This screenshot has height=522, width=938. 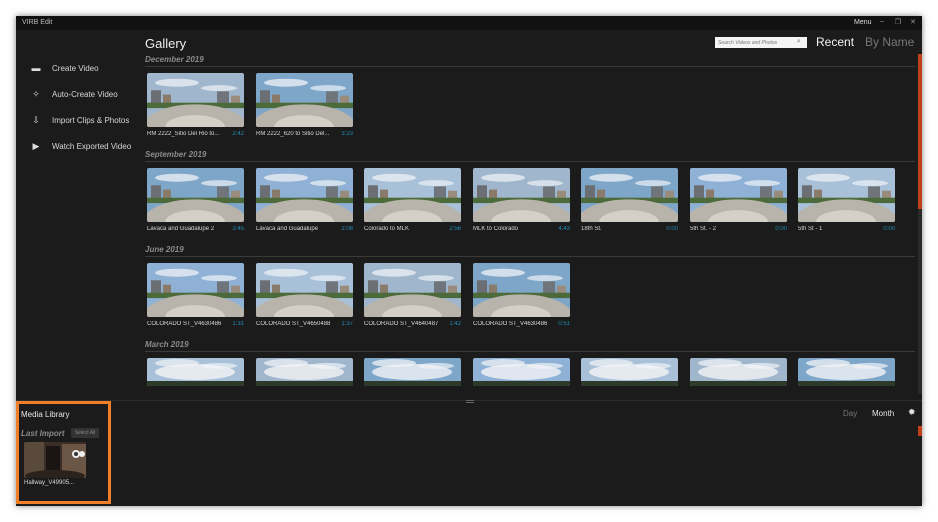 I want to click on sidebar-item-import: ⇩ Import Clips & Photos, so click(x=79, y=120).